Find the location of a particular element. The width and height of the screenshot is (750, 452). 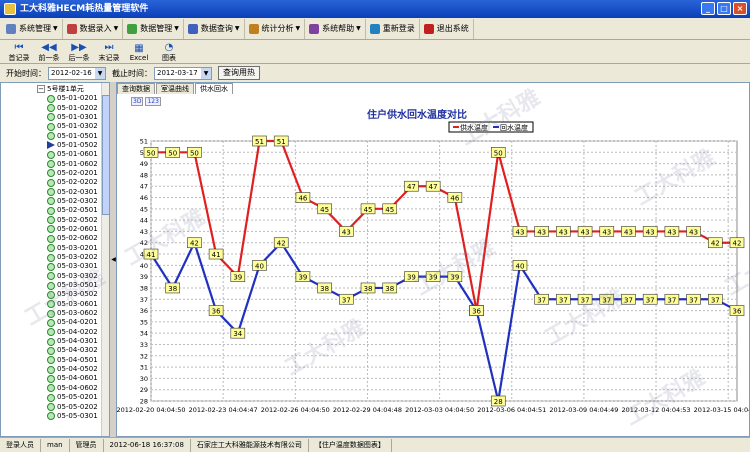

y-tick-label: 28 is located at coordinates (144, 402).